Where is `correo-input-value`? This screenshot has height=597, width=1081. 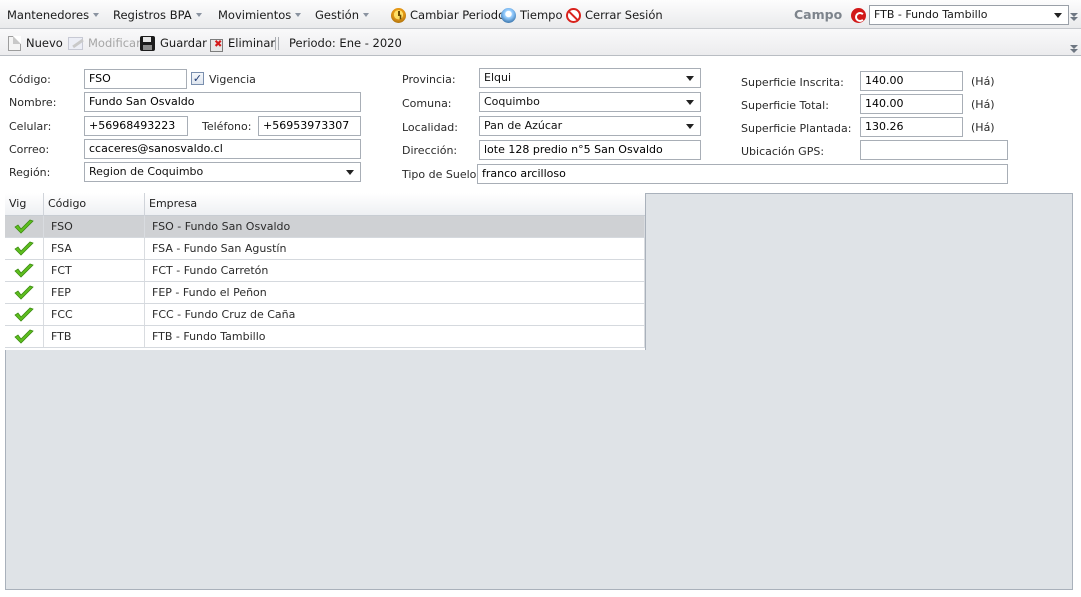 correo-input-value is located at coordinates (224, 149).